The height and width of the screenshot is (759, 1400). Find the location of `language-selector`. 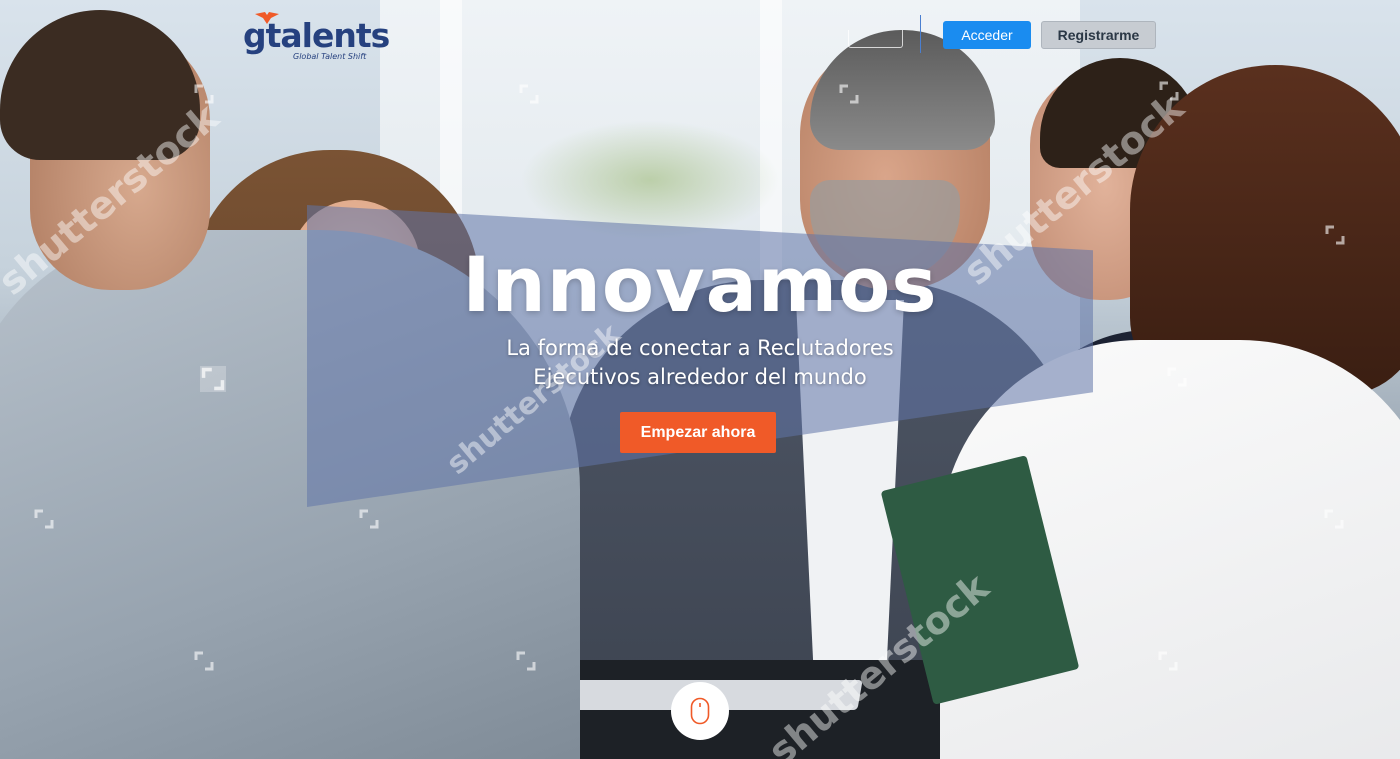

language-selector is located at coordinates (875, 39).